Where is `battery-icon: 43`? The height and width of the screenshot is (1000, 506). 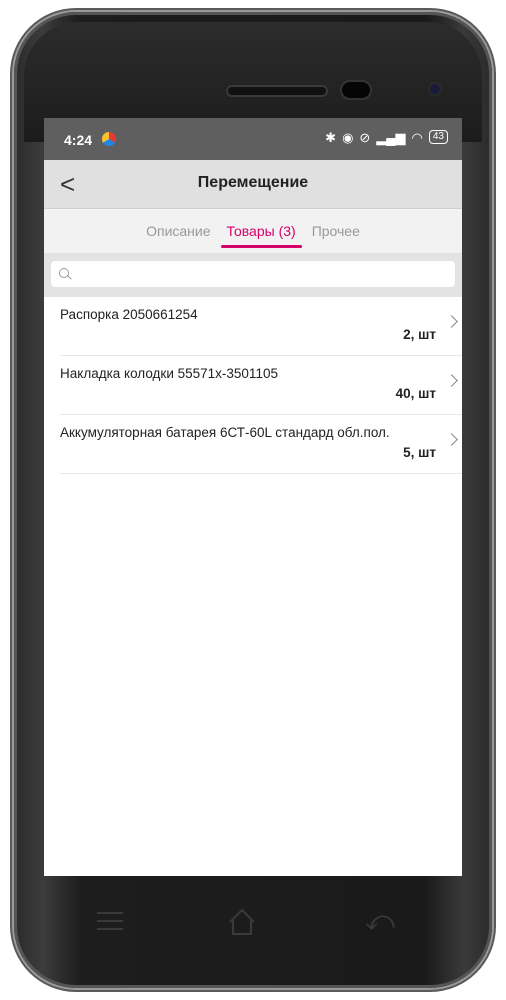
battery-icon: 43 is located at coordinates (438, 137).